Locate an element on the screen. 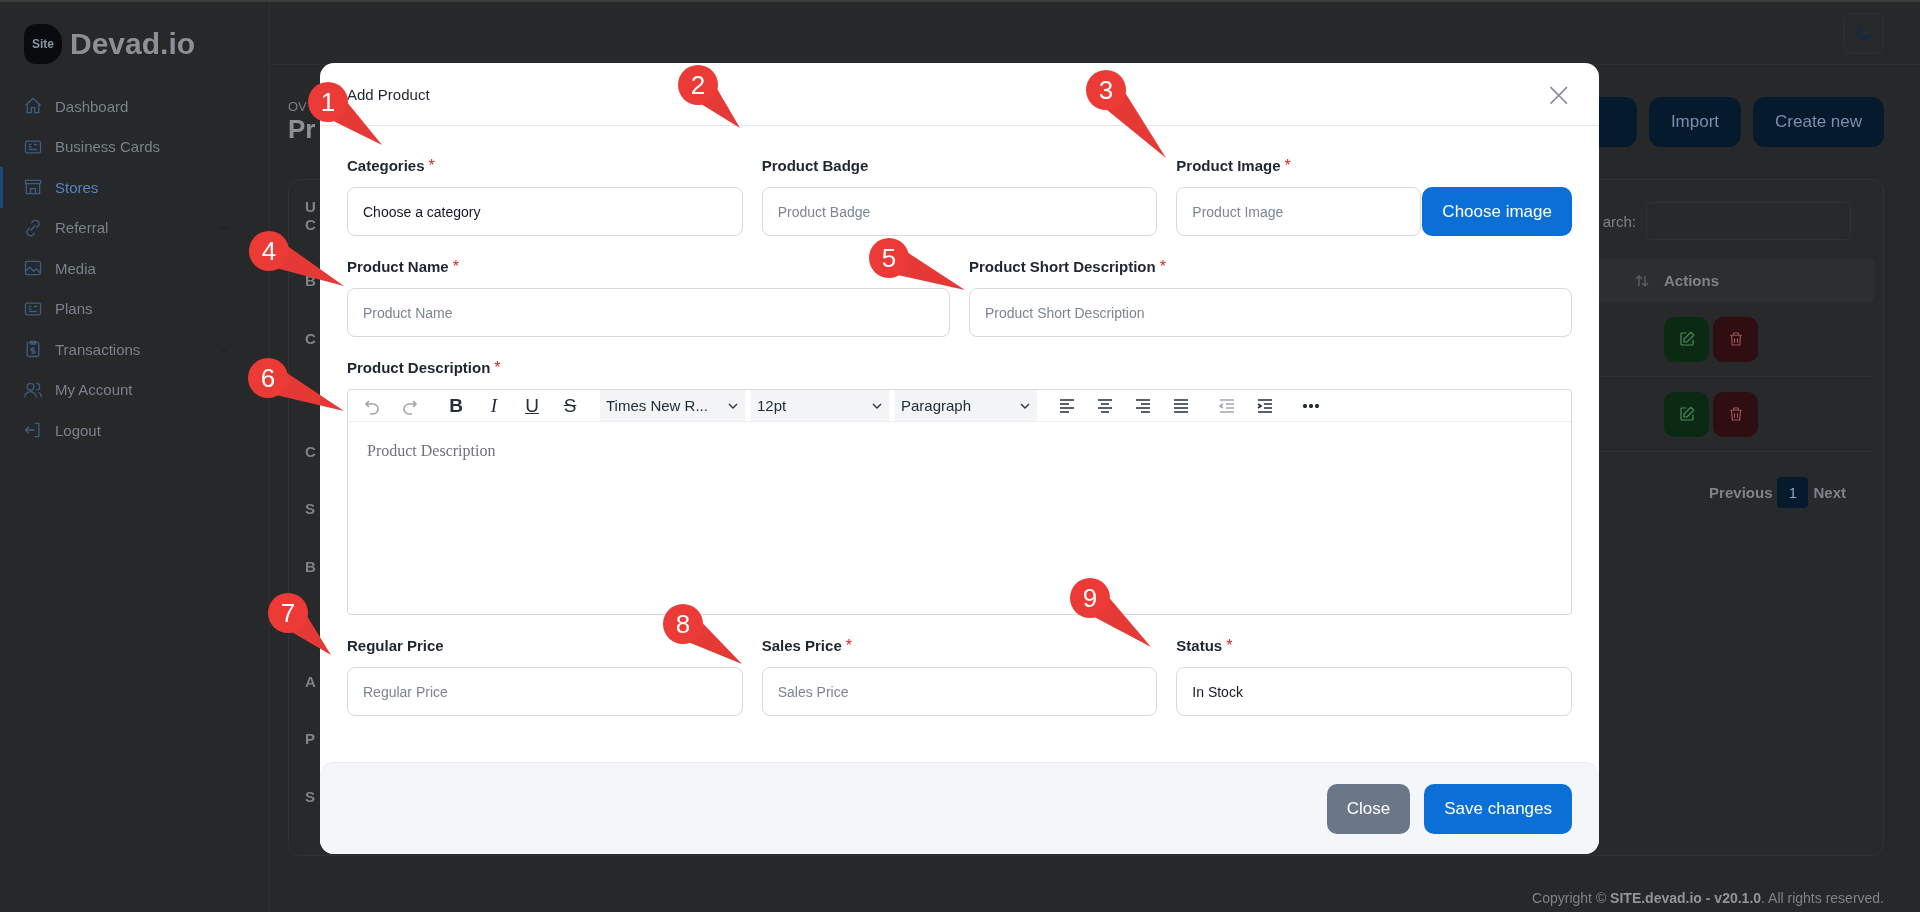 The width and height of the screenshot is (1920, 912). table-cell-text: A is located at coordinates (311, 682).